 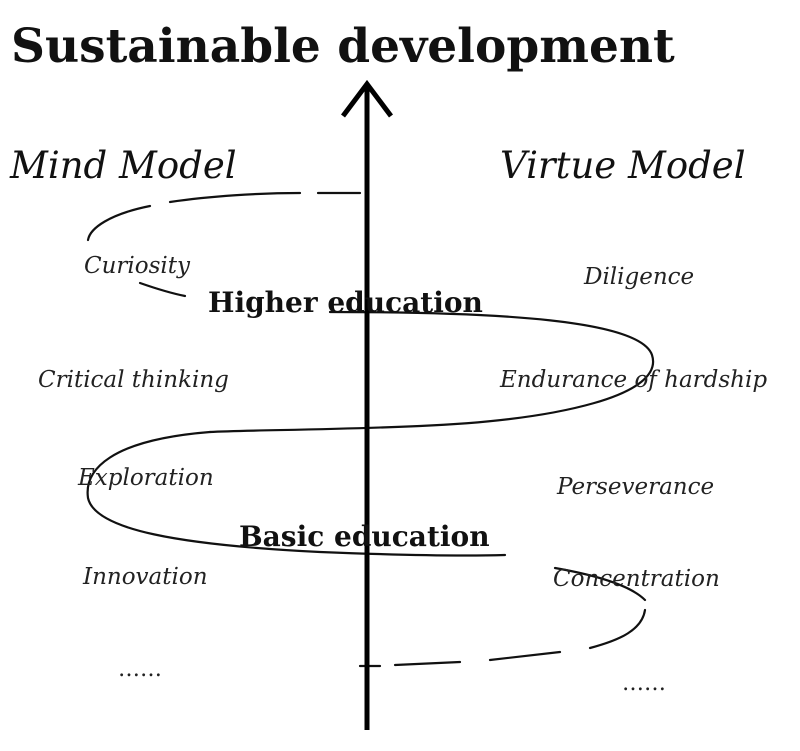 I want to click on basic-education-label: Basic education, so click(x=364, y=536).